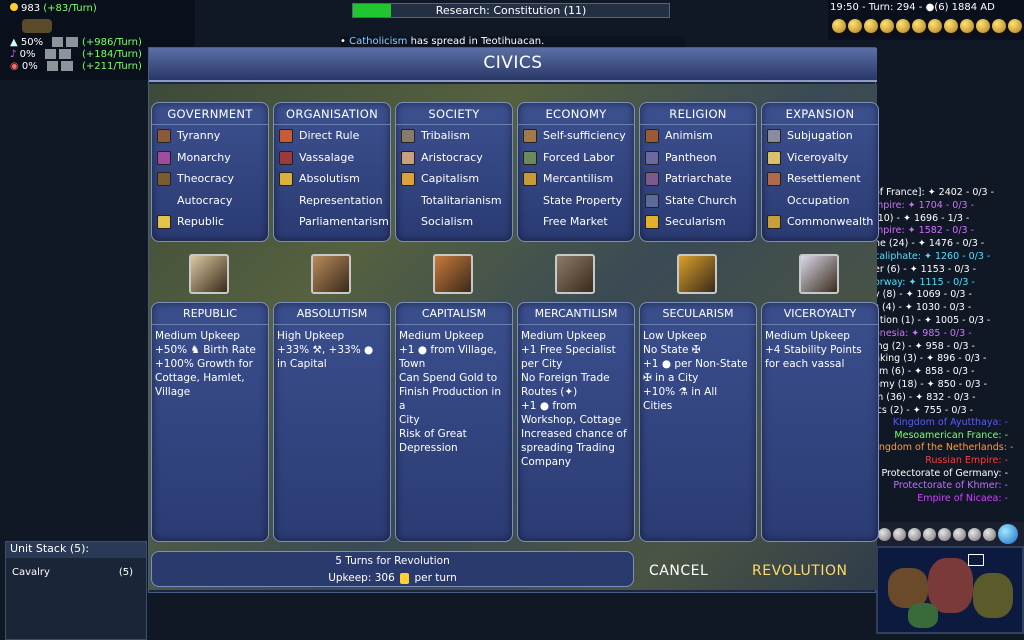 The height and width of the screenshot is (640, 1024). Describe the element at coordinates (576, 179) in the screenshot. I see `civic-option: Mercantilism` at that location.